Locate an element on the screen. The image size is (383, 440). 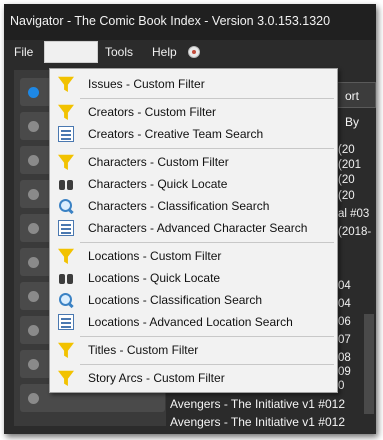
menu-item-label: Locations - Quick Locate is located at coordinates (154, 278).